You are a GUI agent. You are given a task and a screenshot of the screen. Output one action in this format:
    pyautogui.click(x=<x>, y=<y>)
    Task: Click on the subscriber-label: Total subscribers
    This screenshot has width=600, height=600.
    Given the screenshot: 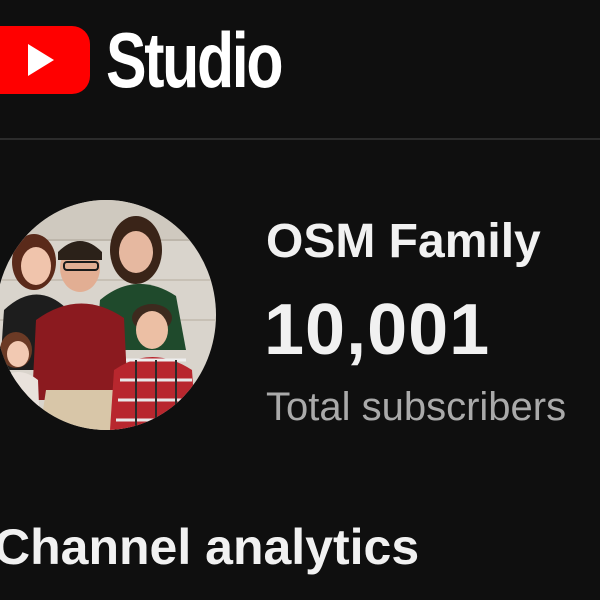 What is the action you would take?
    pyautogui.click(x=416, y=407)
    